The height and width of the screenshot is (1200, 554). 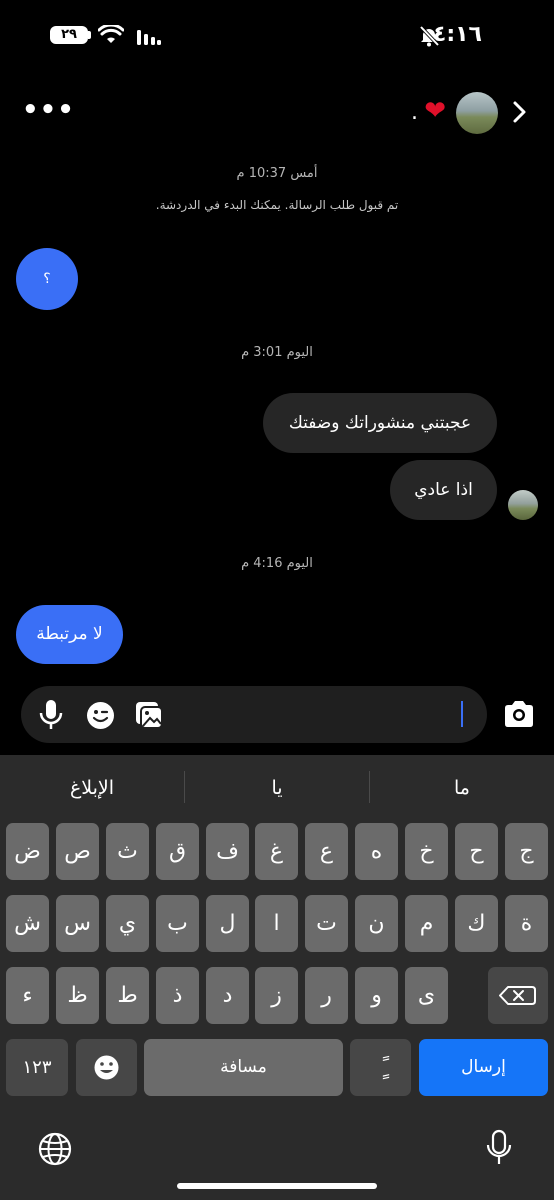 I want to click on key: ج, so click(x=526, y=851).